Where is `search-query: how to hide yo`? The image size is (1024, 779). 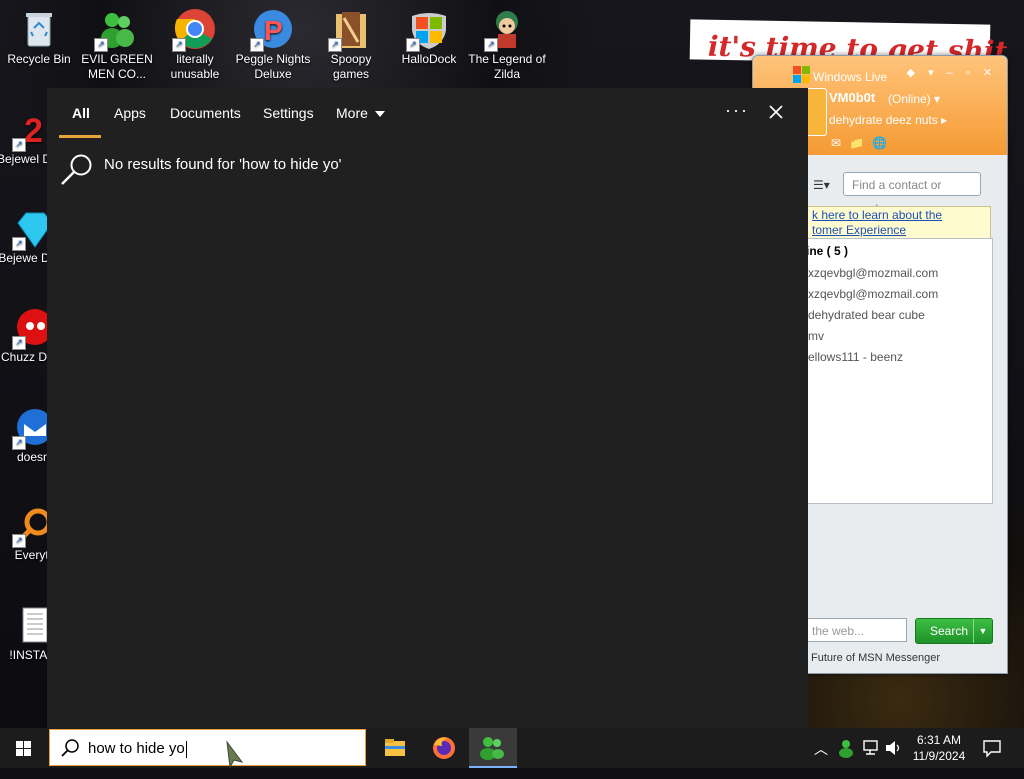
search-query: how to hide yo is located at coordinates (137, 749).